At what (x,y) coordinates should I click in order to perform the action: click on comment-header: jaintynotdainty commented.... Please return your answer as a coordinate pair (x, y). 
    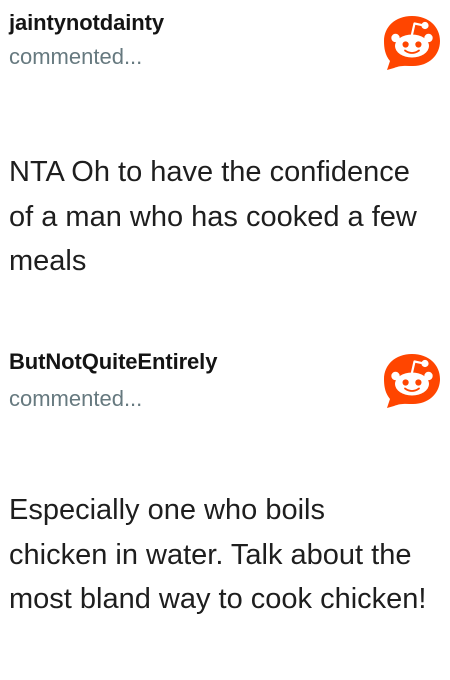
    Looking at the image, I should click on (225, 40).